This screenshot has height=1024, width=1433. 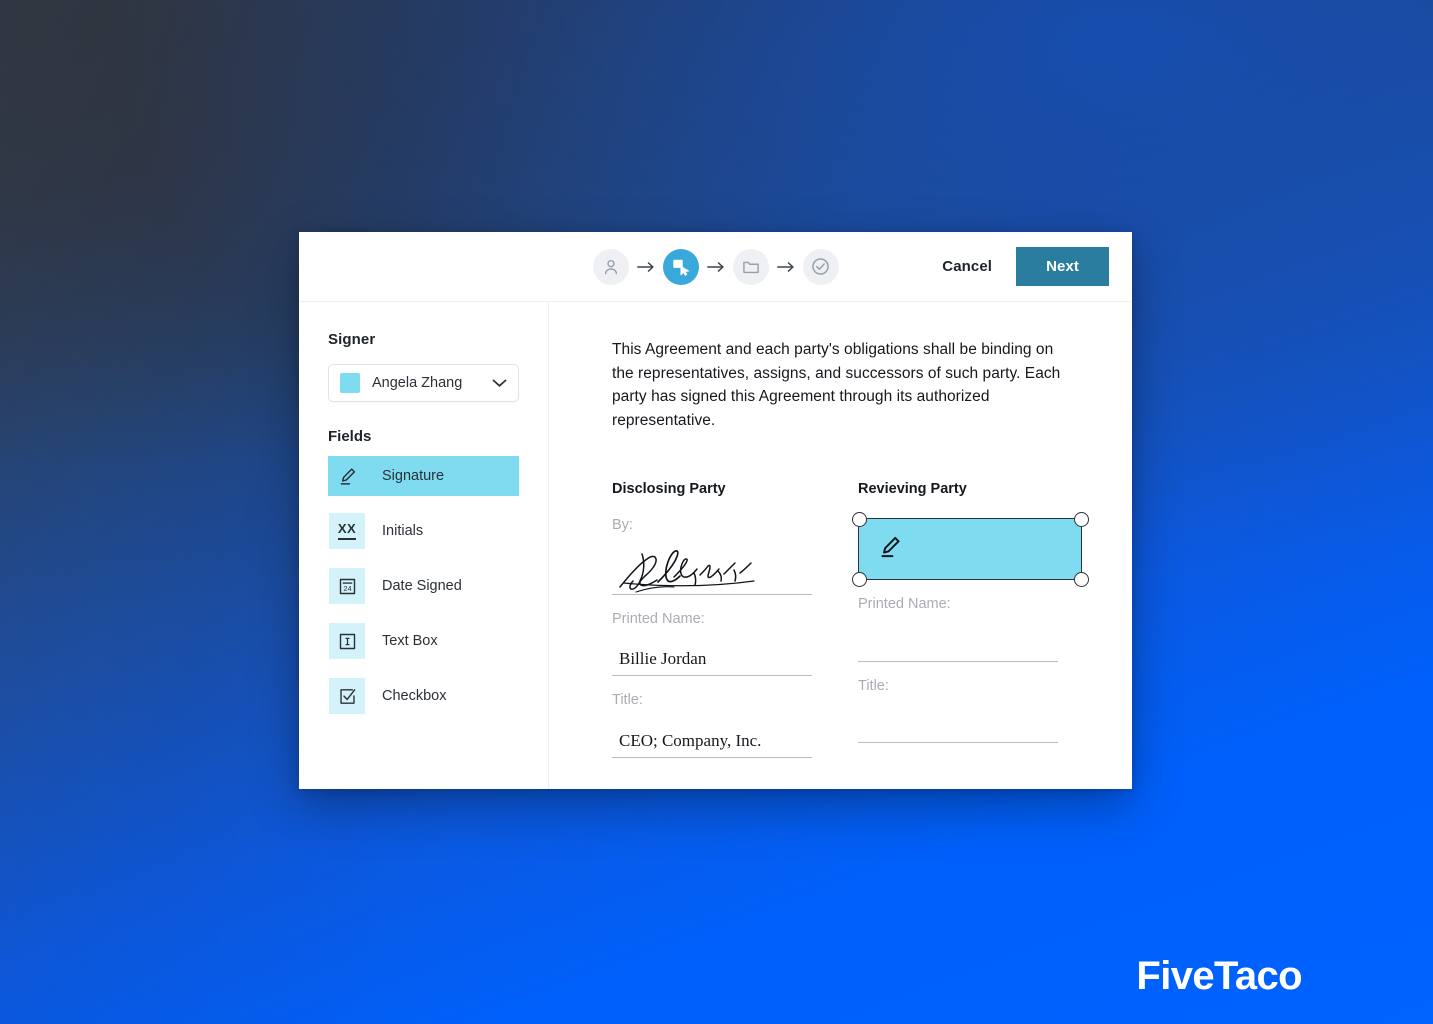 What do you see at coordinates (414, 696) in the screenshot?
I see `field-label: Checkbox` at bounding box center [414, 696].